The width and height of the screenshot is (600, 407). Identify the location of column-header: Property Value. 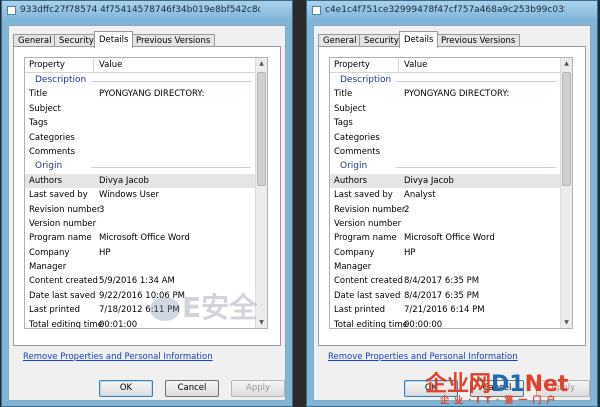
(446, 65).